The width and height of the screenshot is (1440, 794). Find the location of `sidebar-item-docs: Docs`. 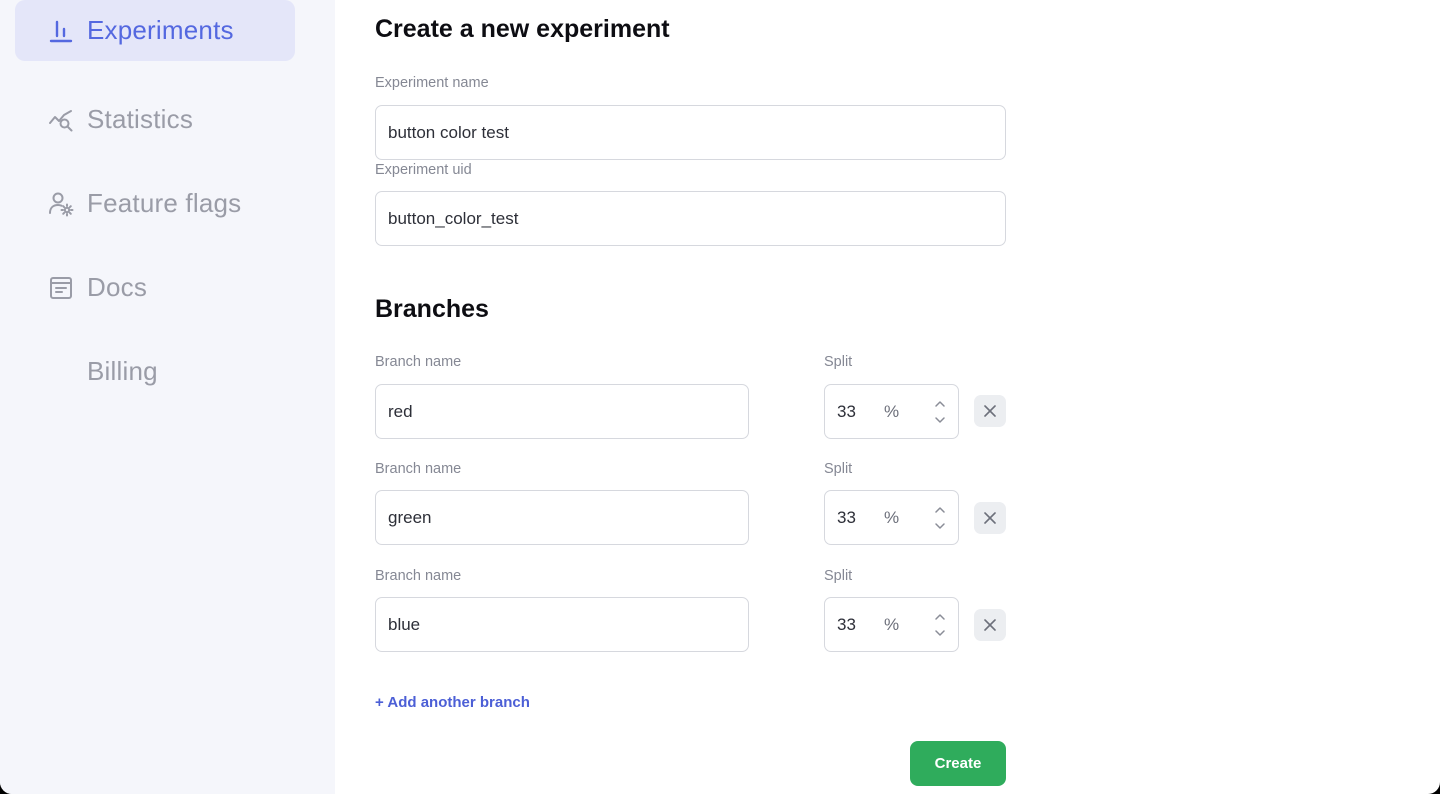

sidebar-item-docs: Docs is located at coordinates (155, 287).